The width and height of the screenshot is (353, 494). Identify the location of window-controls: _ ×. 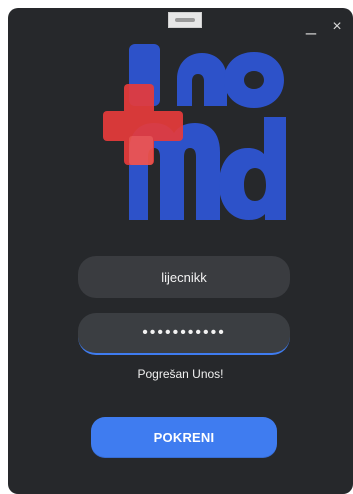
(324, 26).